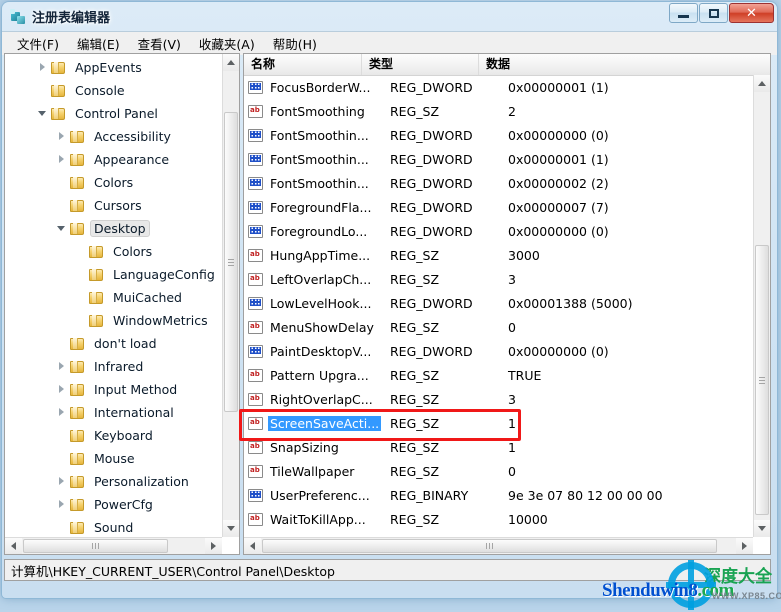  Describe the element at coordinates (498, 135) in the screenshot. I see `value-row: FontSmoothin... REG_DWORD 0x00000000 (0)` at that location.